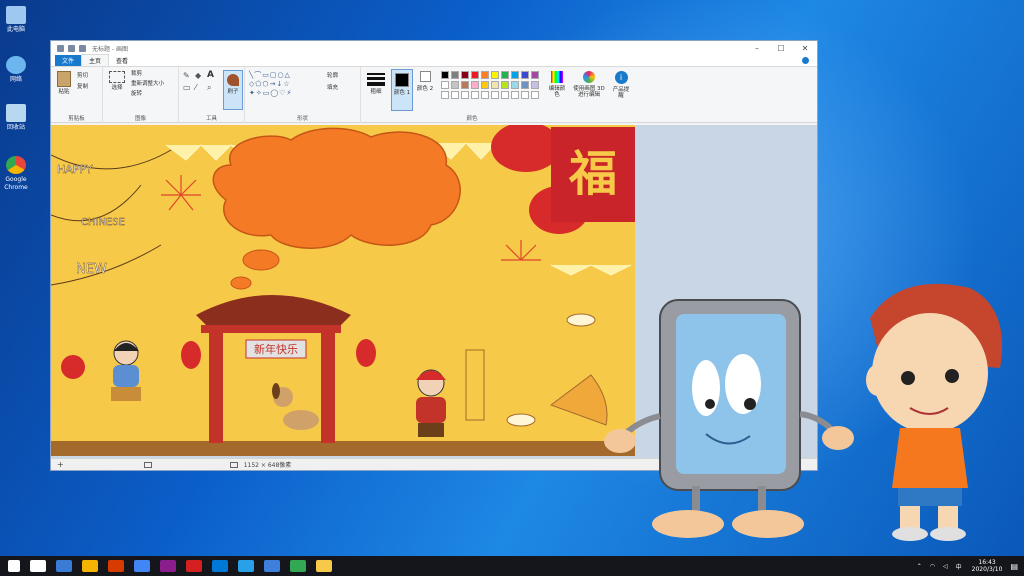  I want to click on help-icon, so click(805, 60).